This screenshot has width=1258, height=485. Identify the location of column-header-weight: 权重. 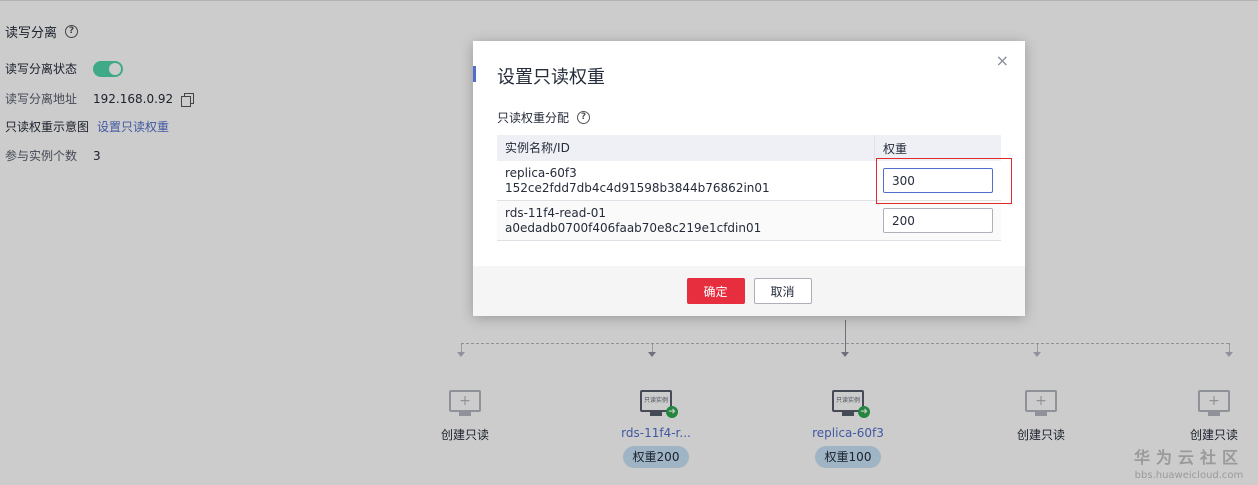
(895, 148).